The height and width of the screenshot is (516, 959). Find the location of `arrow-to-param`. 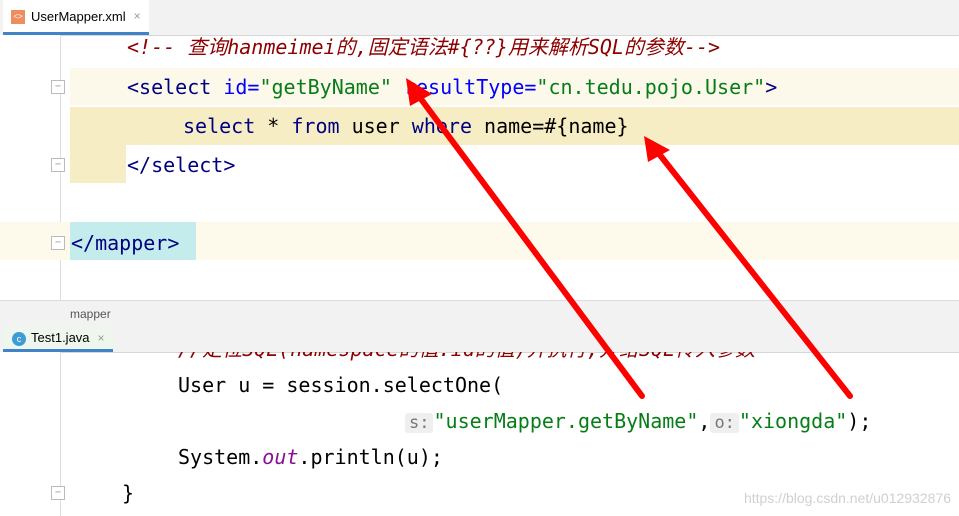

arrow-to-param is located at coordinates (753, 273).